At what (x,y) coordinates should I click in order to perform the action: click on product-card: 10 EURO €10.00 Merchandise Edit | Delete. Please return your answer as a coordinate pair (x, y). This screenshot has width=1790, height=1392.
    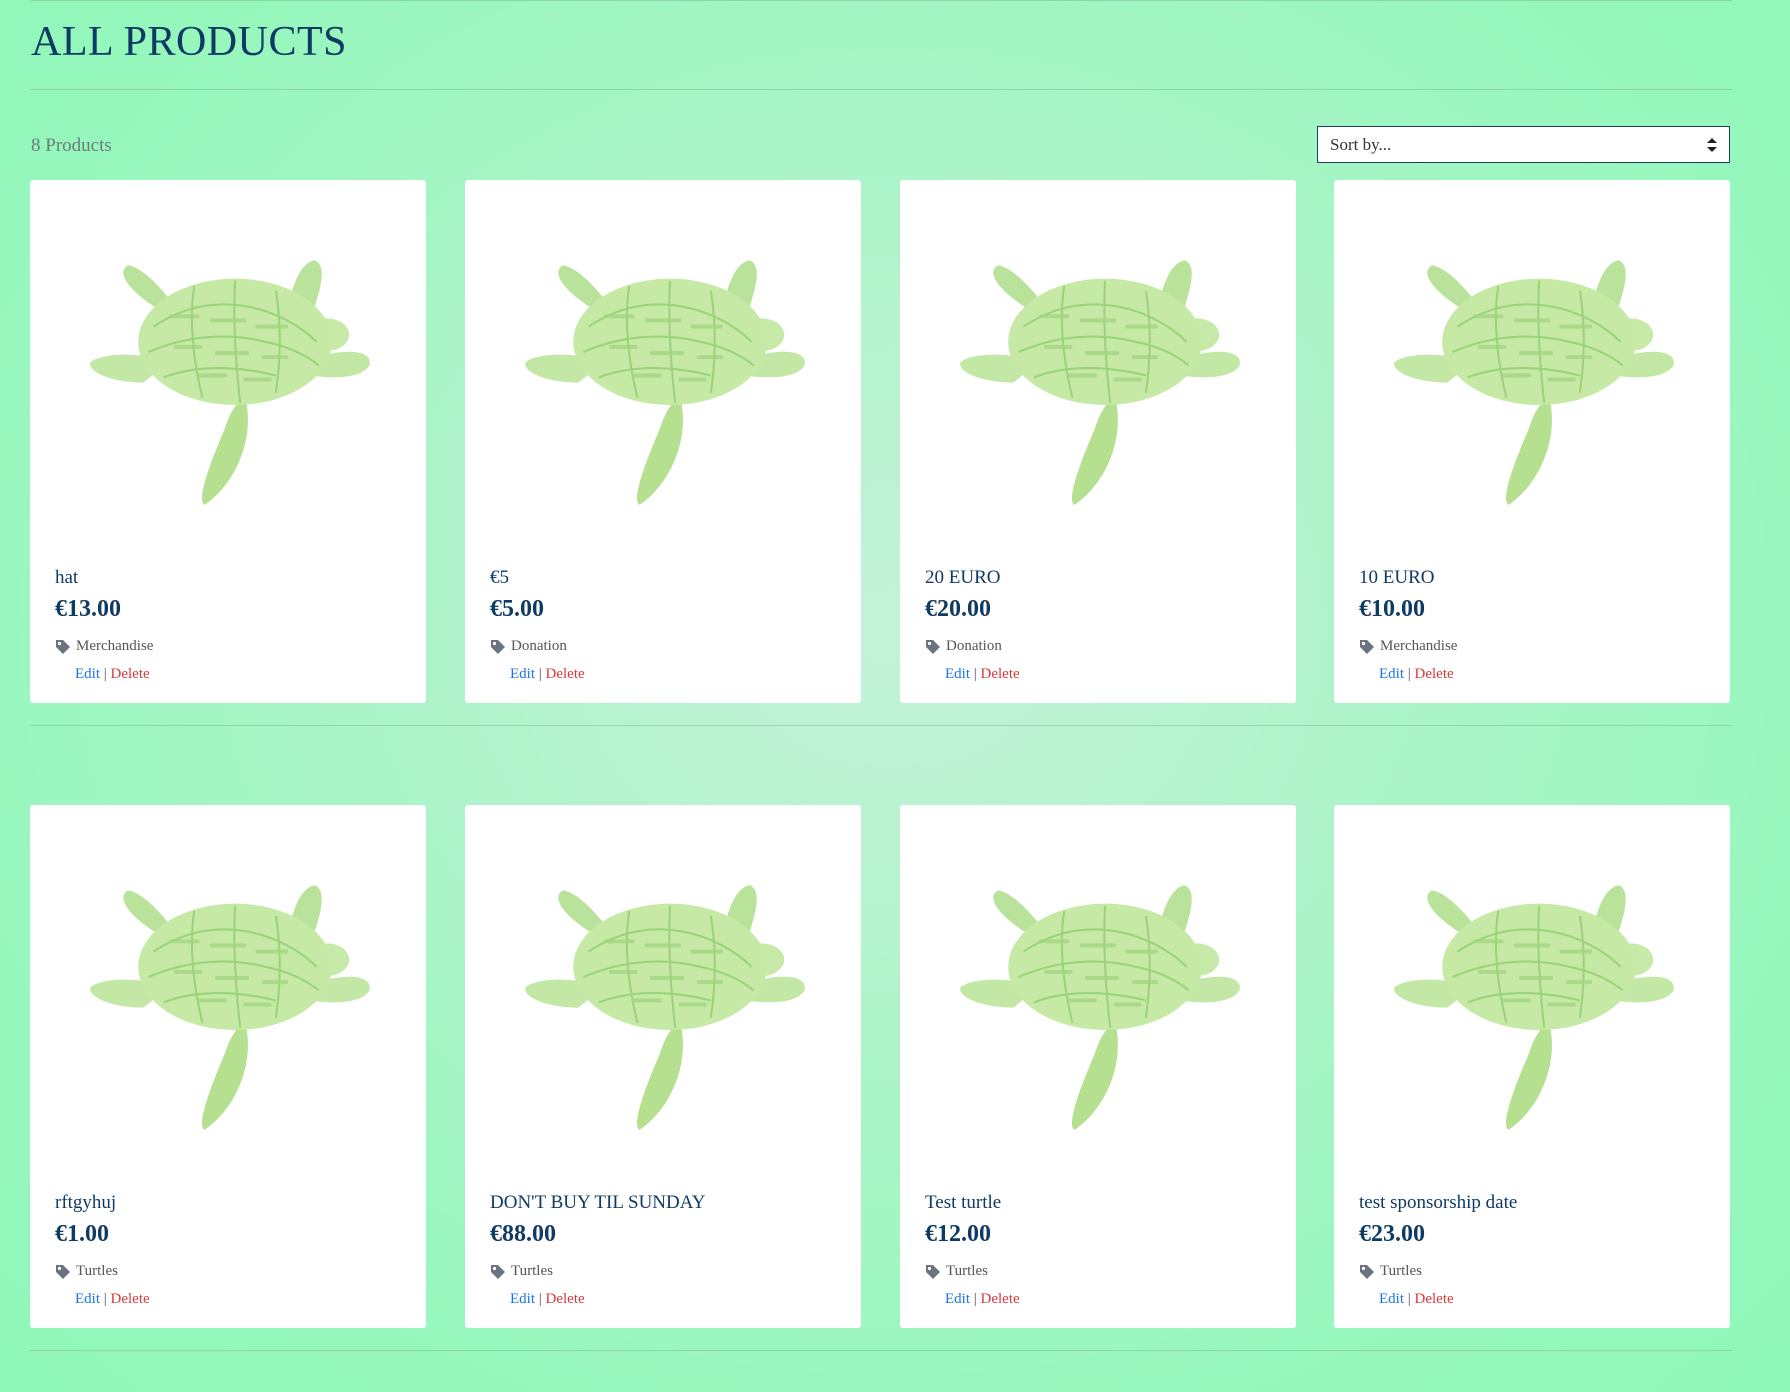
    Looking at the image, I should click on (1532, 441).